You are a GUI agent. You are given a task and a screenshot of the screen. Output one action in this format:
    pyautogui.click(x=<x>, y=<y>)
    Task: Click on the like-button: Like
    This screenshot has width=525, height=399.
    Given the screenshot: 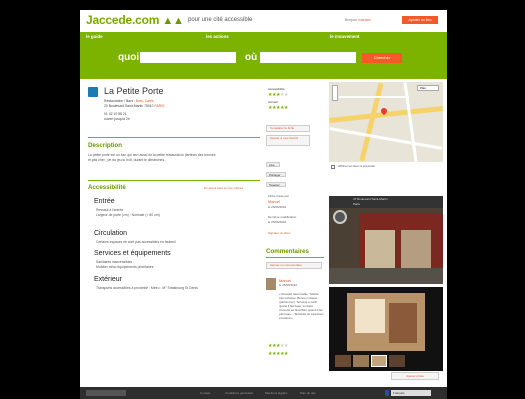 What is the action you would take?
    pyautogui.click(x=273, y=164)
    